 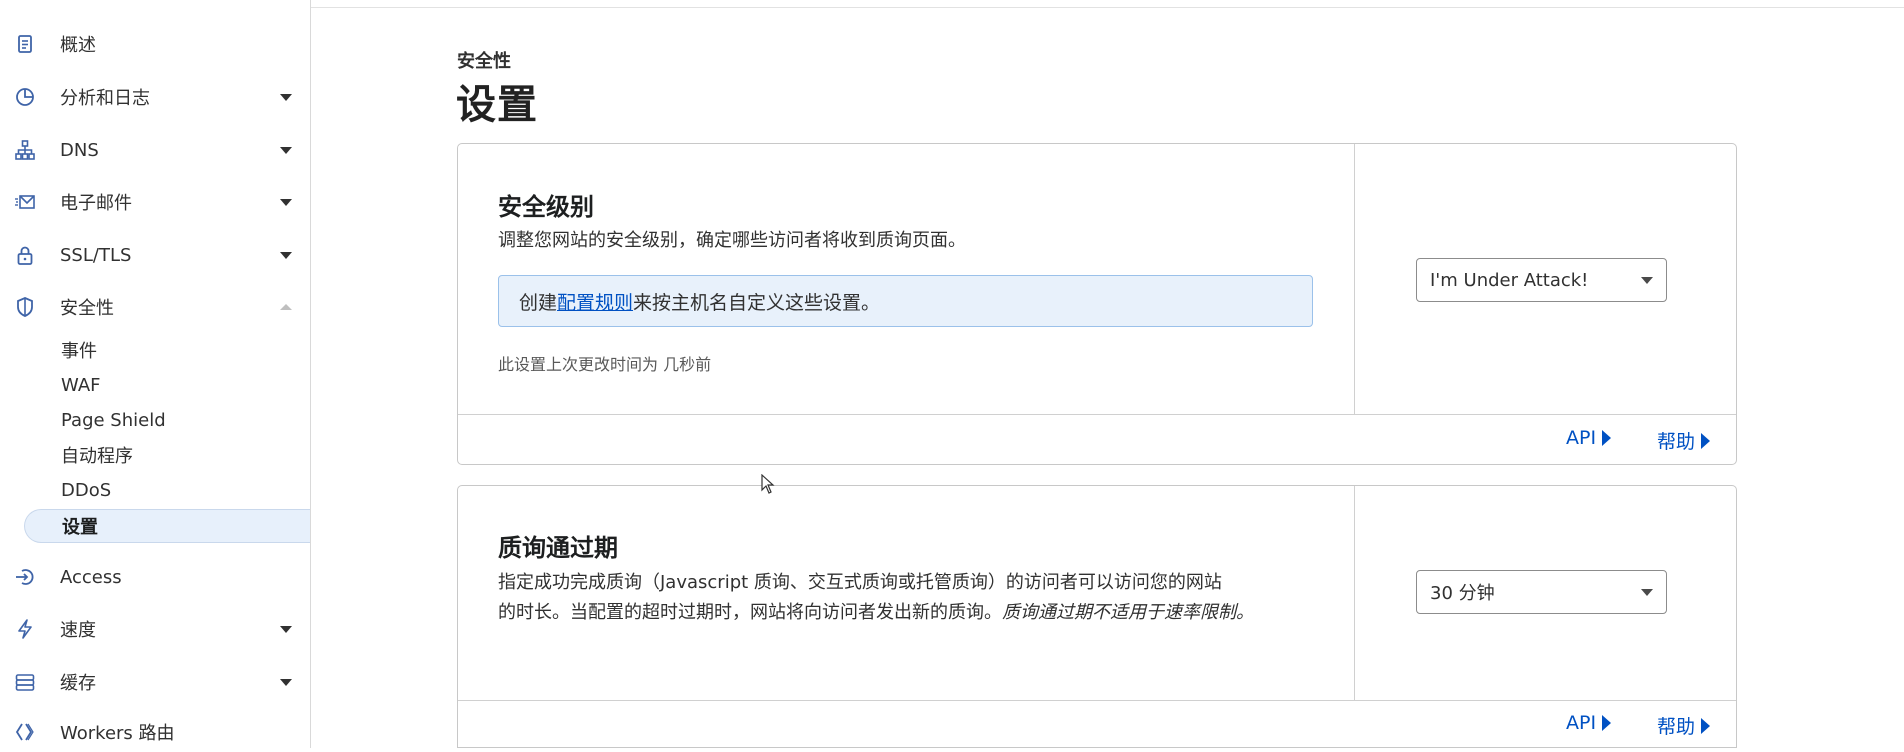 What do you see at coordinates (87, 308) in the screenshot?
I see `sidebar-item-label: 安全性` at bounding box center [87, 308].